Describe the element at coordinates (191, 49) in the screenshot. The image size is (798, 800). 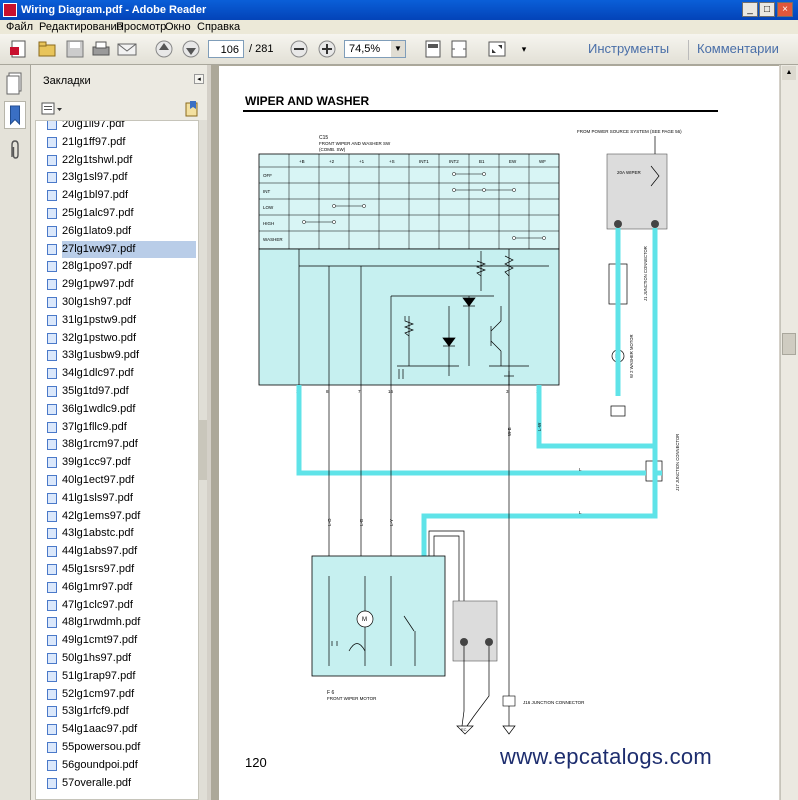
I see `next-page-icon` at that location.